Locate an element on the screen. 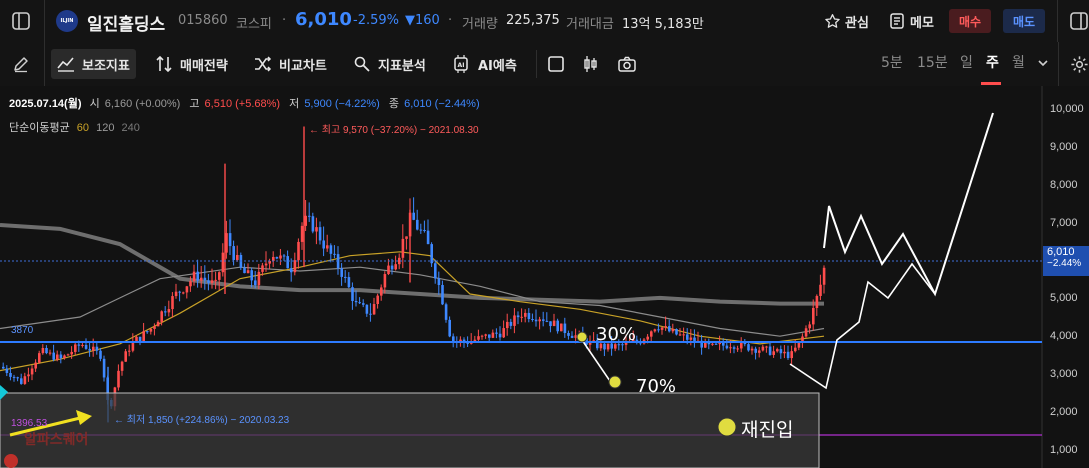 The height and width of the screenshot is (468, 1089). divider is located at coordinates (44, 64).